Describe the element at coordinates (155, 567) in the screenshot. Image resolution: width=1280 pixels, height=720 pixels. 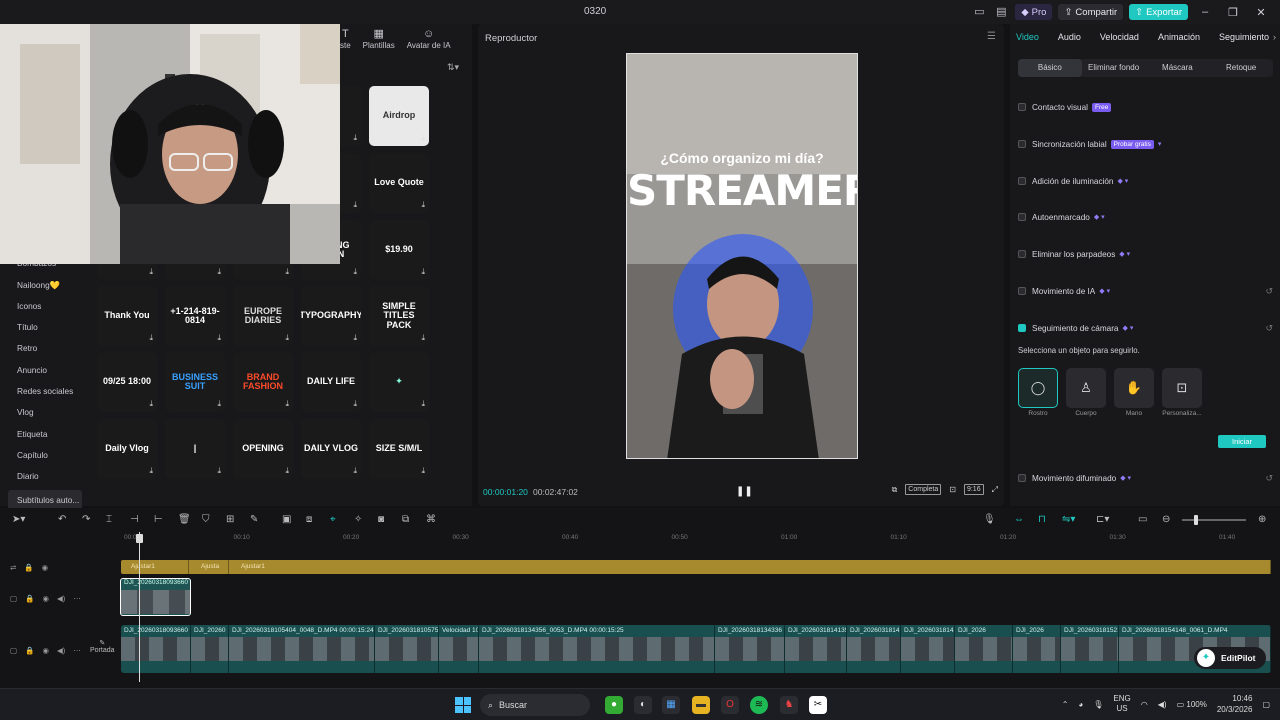
I see `adjust-clip: Ajustar1` at that location.